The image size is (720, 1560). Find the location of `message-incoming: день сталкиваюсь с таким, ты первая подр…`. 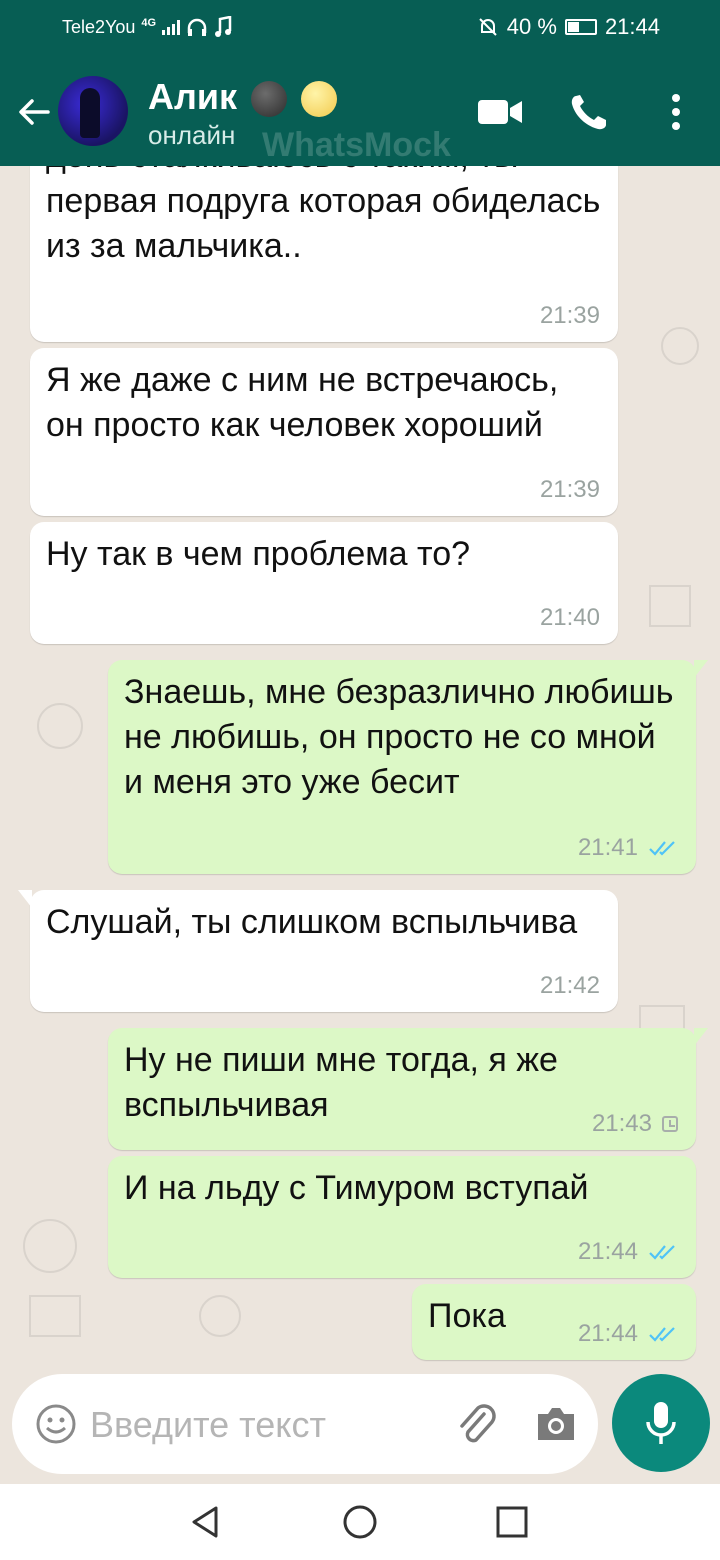

message-incoming: день сталкиваюсь с таким, ты первая подр… is located at coordinates (324, 254).